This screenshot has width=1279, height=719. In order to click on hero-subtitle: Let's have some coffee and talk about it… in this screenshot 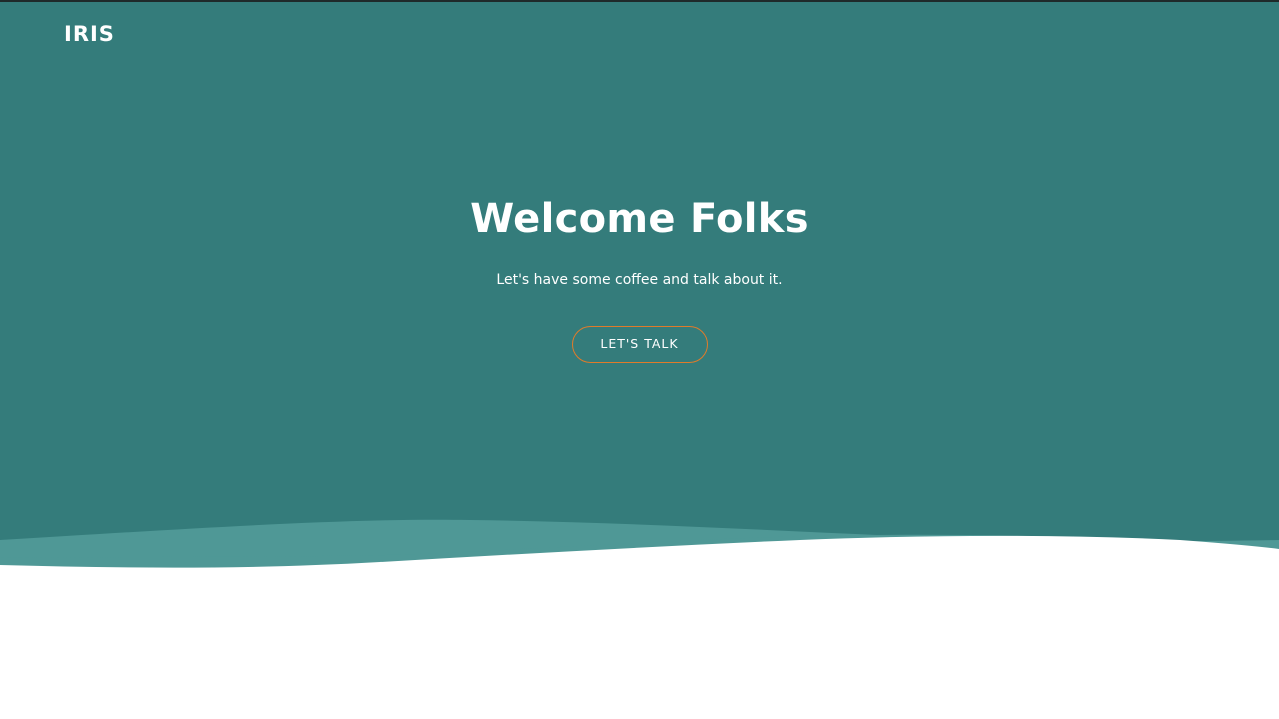, I will do `click(639, 280)`.